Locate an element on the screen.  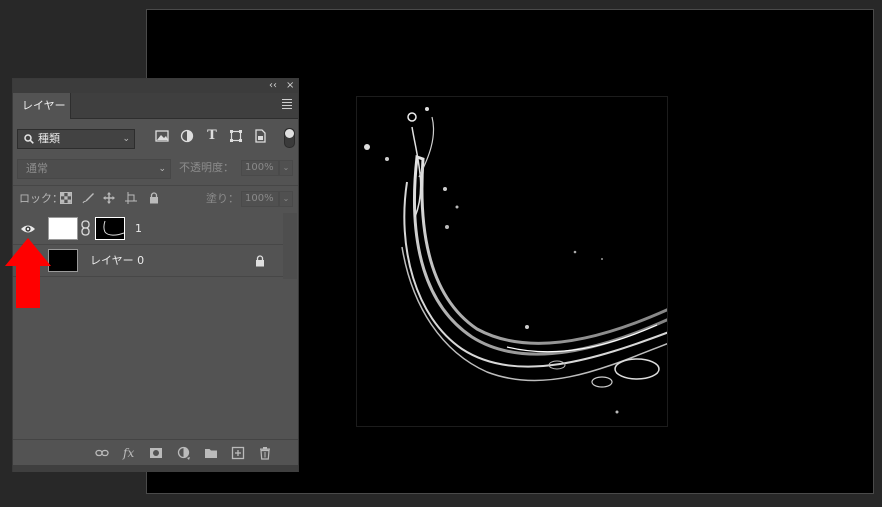
add-mask-icon is located at coordinates (156, 453).